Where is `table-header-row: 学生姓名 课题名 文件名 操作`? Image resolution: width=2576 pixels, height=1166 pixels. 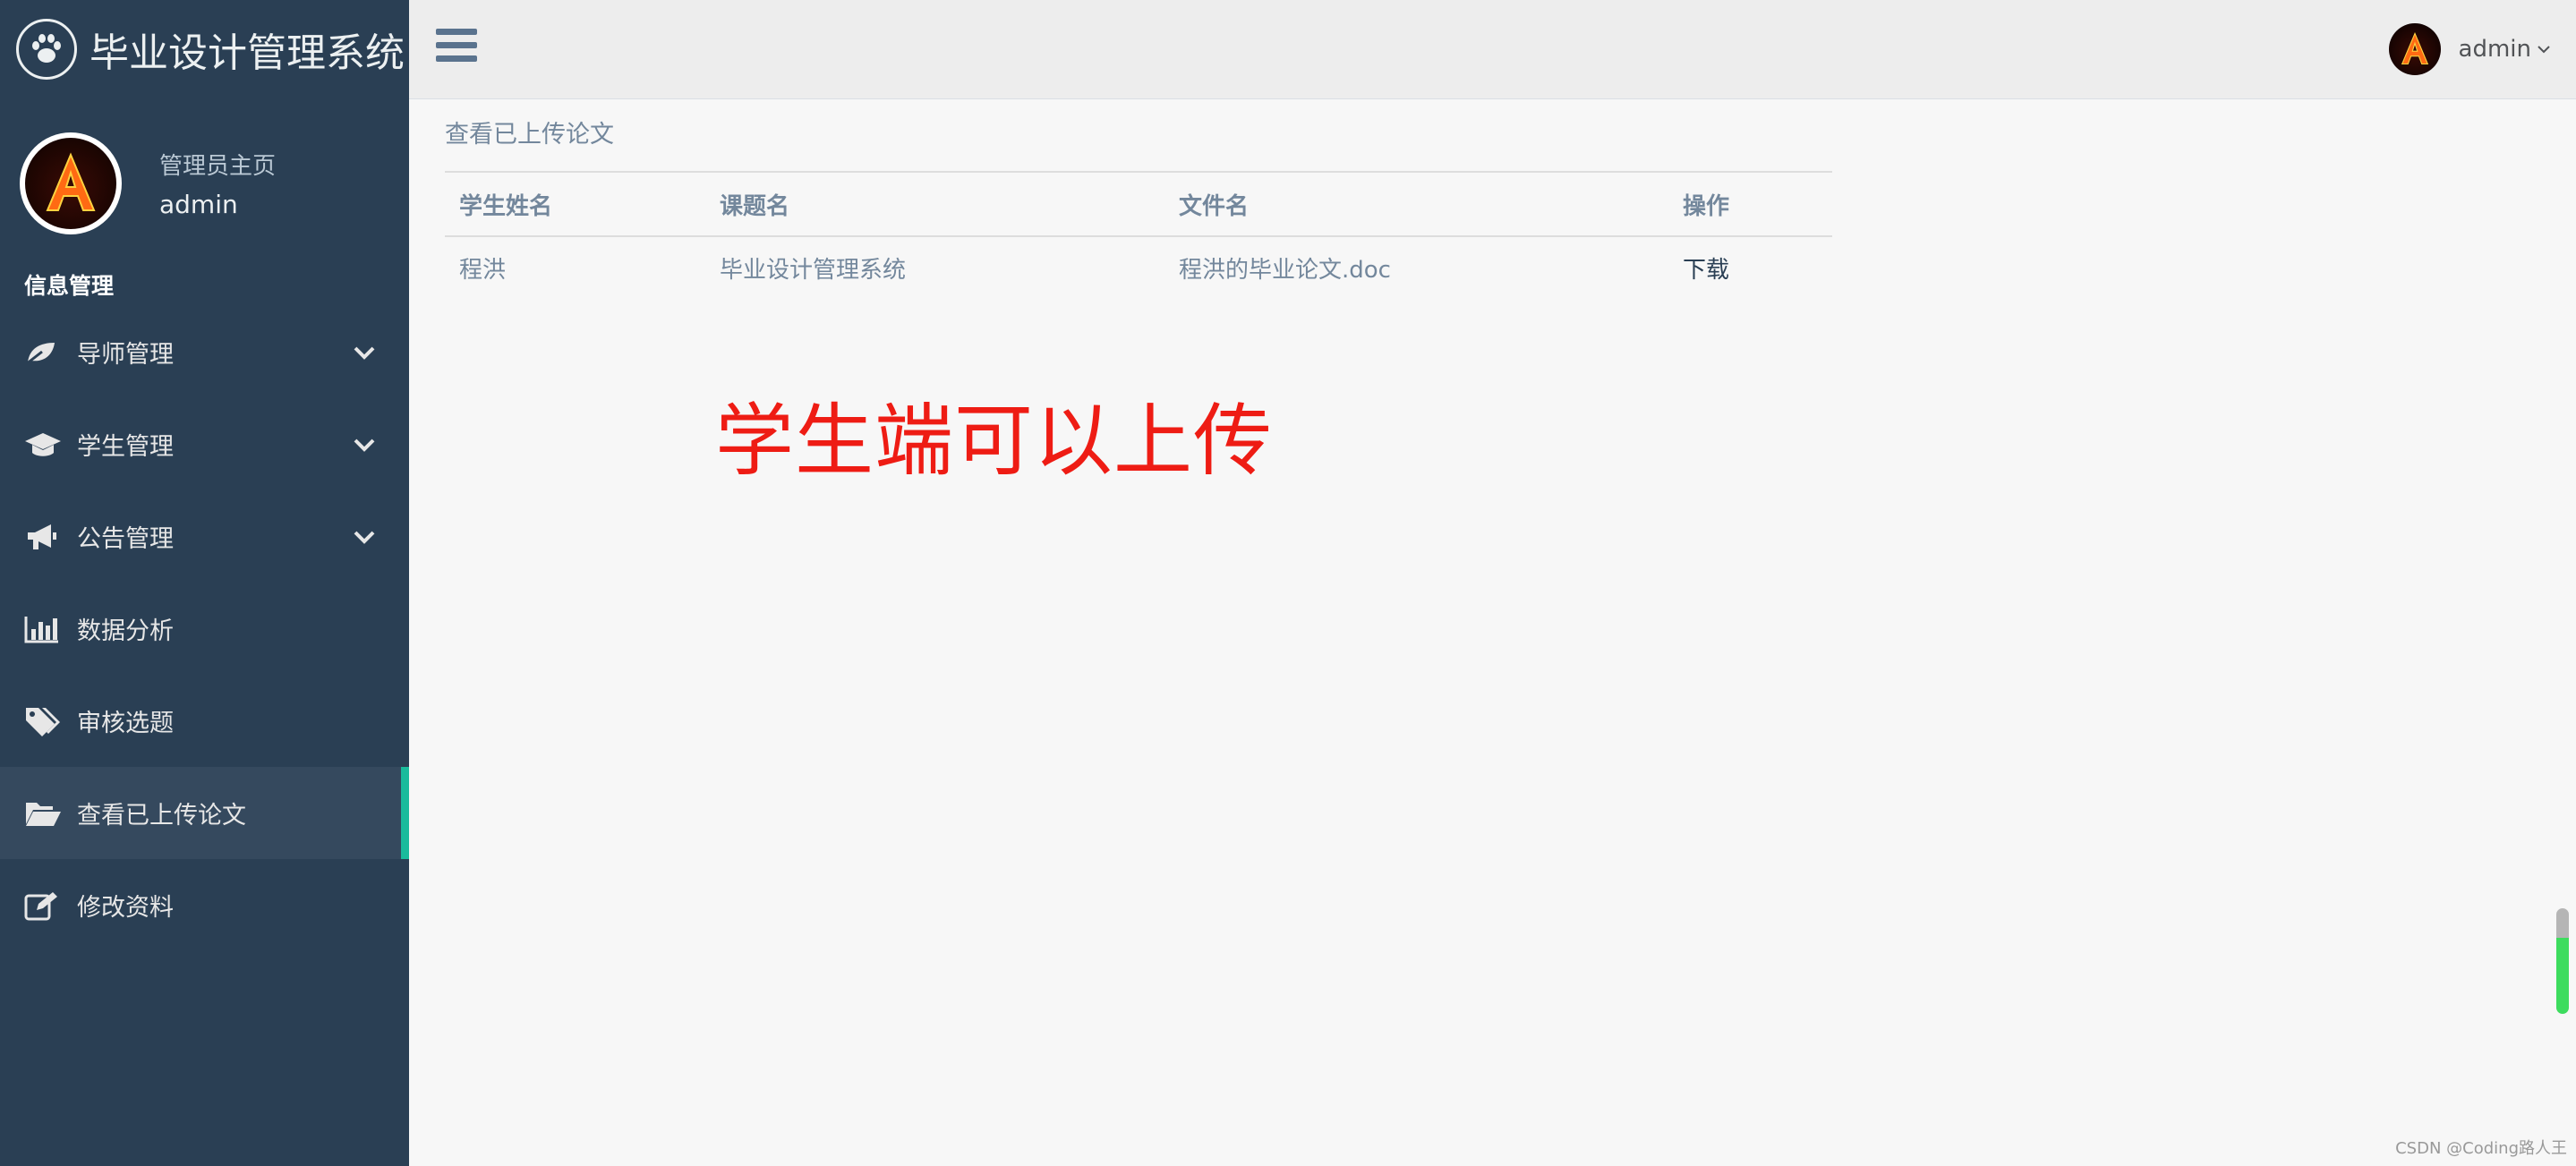 table-header-row: 学生姓名 课题名 文件名 操作 is located at coordinates (1138, 204).